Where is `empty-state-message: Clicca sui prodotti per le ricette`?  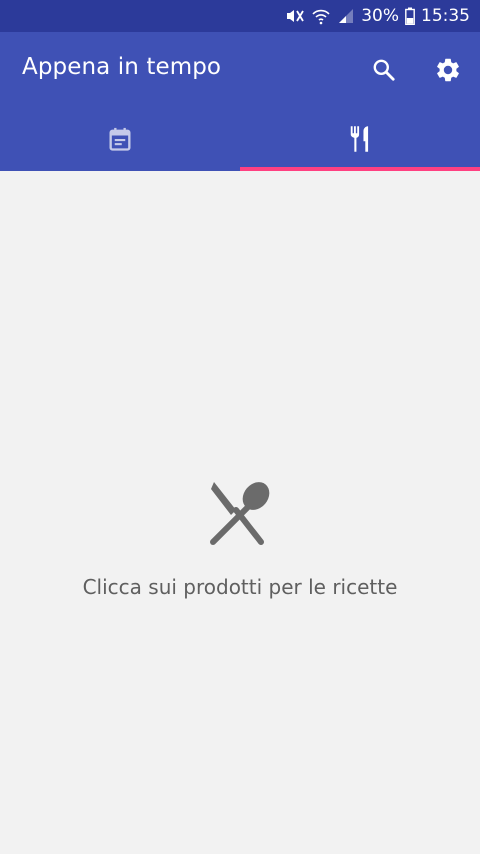 empty-state-message: Clicca sui prodotti per le ricette is located at coordinates (240, 587).